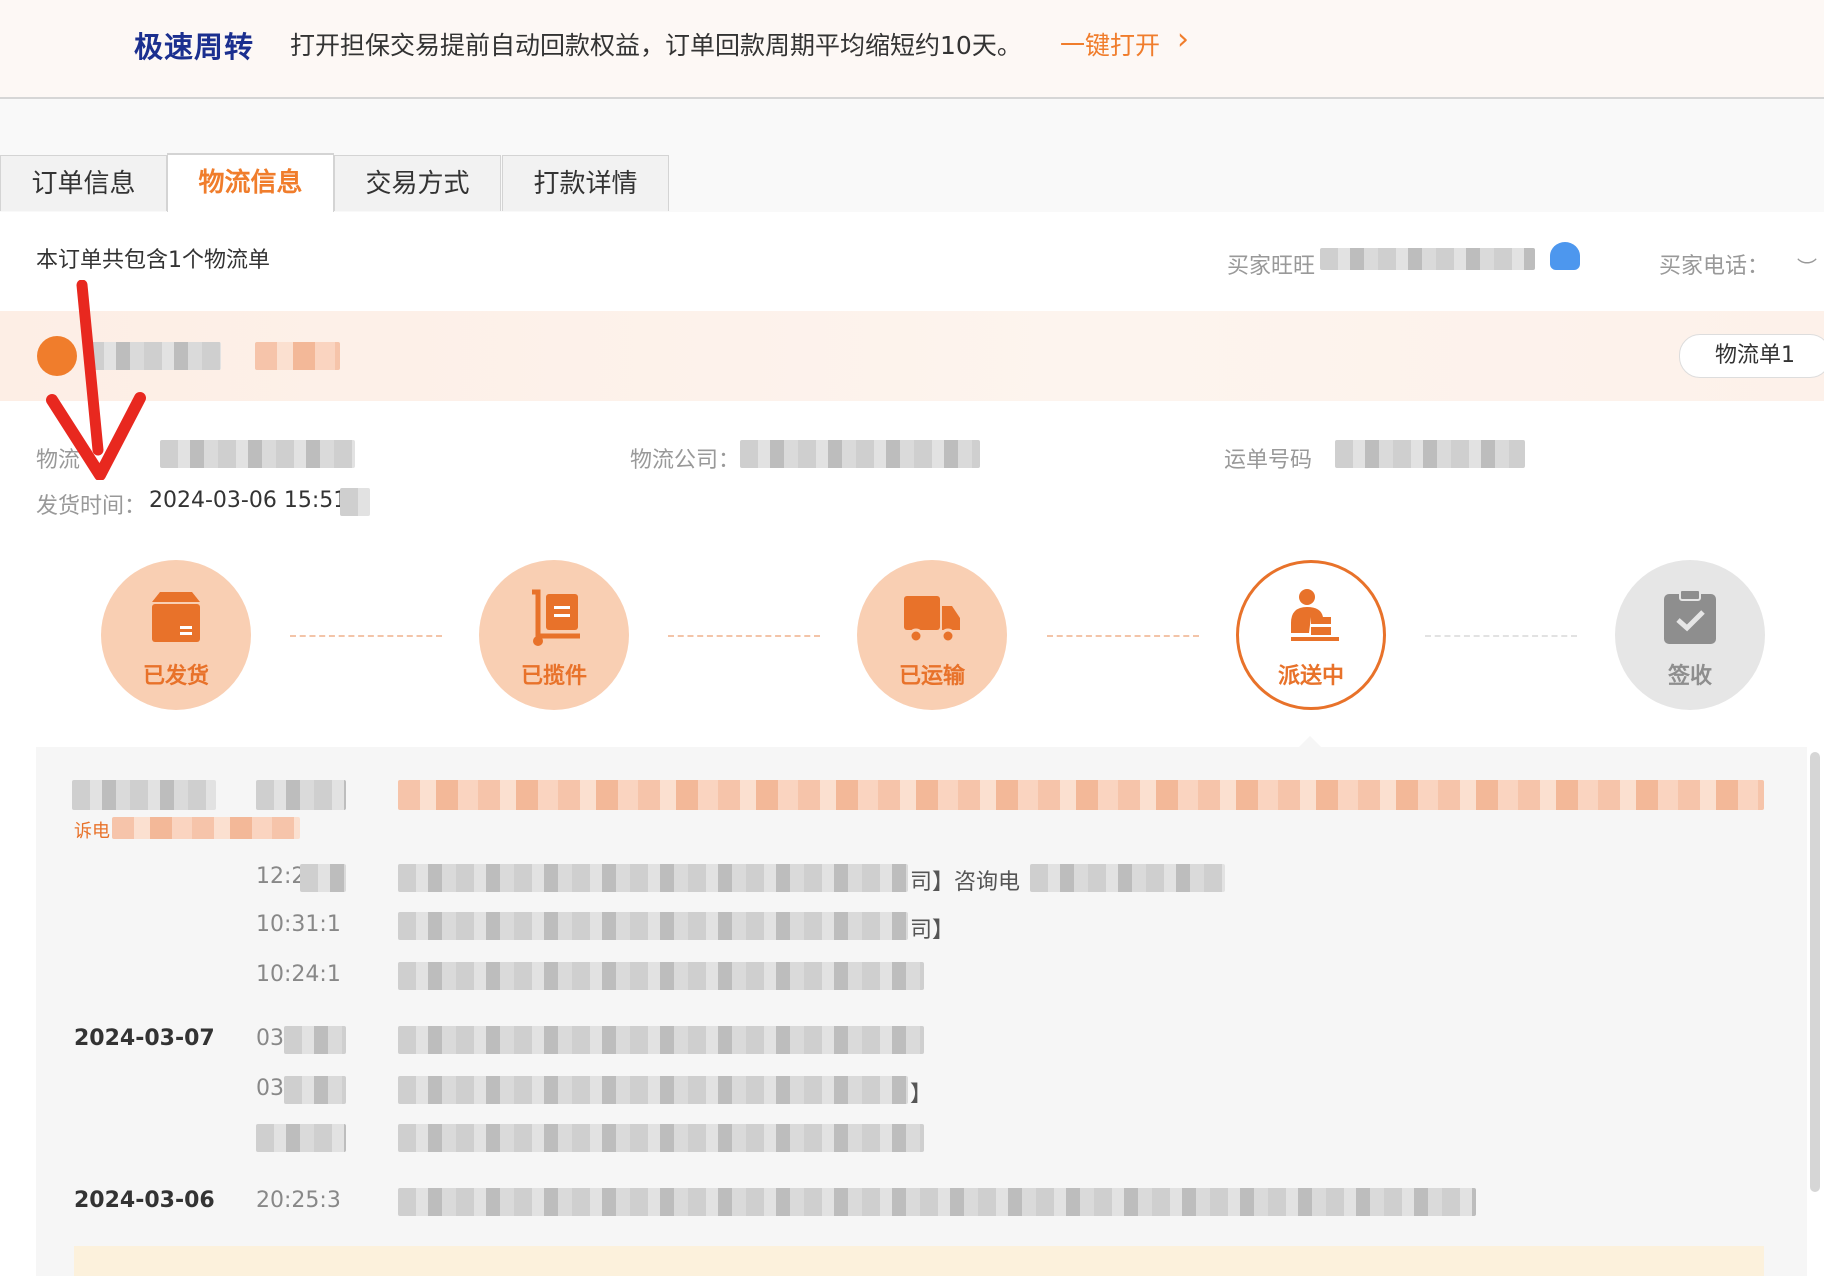 This screenshot has height=1276, width=1824. Describe the element at coordinates (144, 1200) in the screenshot. I see `tracking-date: 2024-03-06` at that location.